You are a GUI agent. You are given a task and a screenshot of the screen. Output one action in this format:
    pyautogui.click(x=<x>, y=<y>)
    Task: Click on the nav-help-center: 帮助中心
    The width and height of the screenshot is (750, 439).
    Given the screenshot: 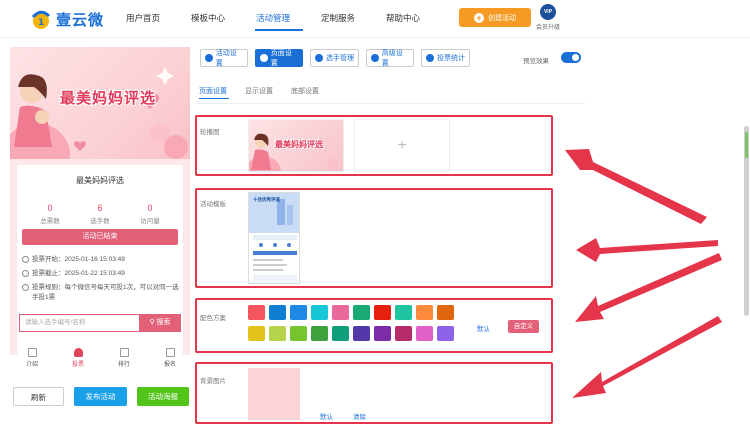 What is the action you would take?
    pyautogui.click(x=403, y=18)
    